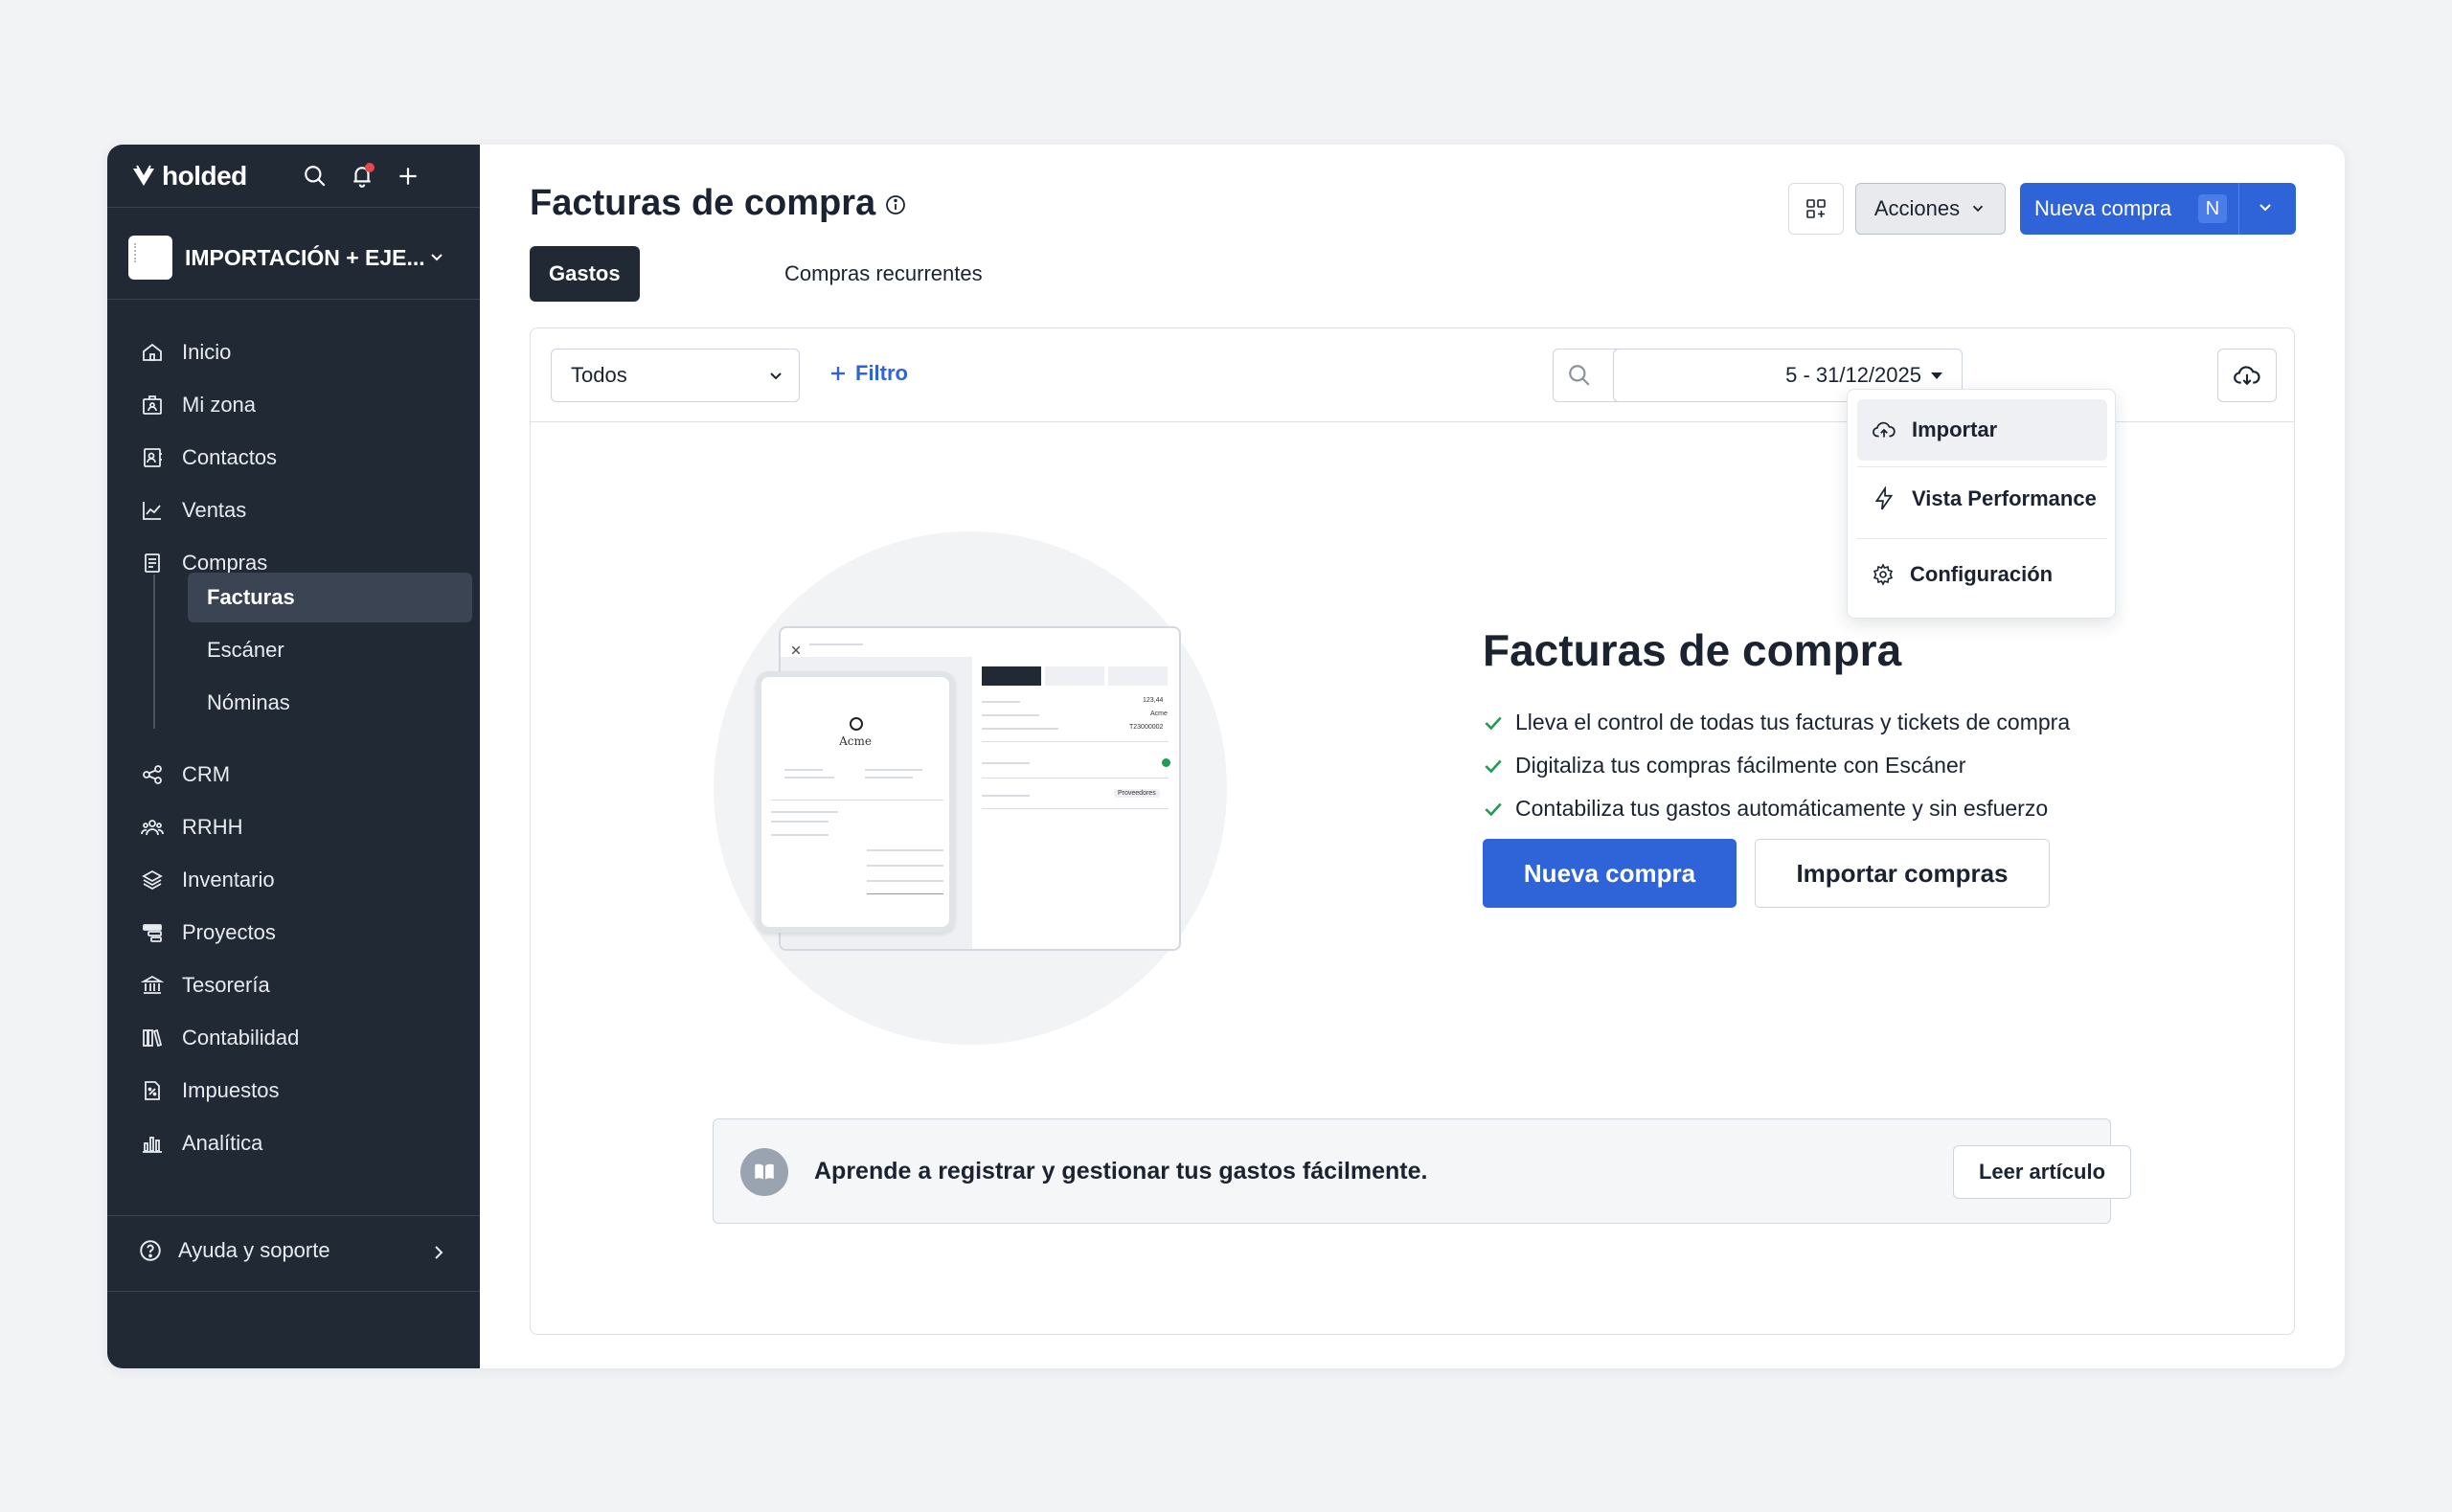 Image resolution: width=2452 pixels, height=1512 pixels. I want to click on add-filter-button: Filtro, so click(868, 373).